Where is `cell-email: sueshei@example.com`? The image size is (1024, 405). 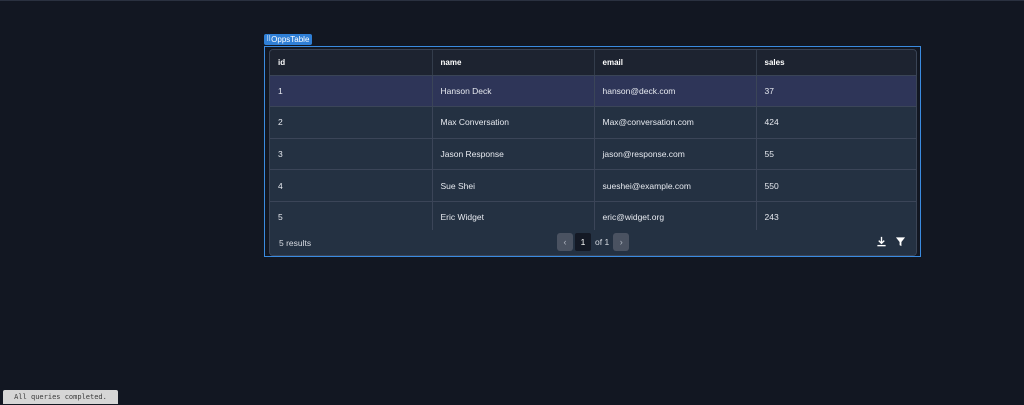
cell-email: sueshei@example.com is located at coordinates (675, 185).